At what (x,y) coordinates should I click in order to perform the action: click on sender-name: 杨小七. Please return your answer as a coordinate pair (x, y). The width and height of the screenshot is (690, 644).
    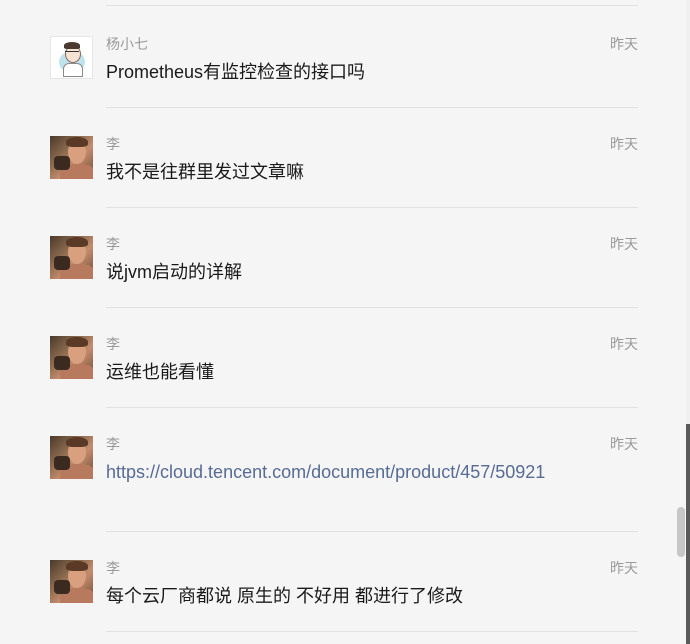
    Looking at the image, I should click on (127, 44).